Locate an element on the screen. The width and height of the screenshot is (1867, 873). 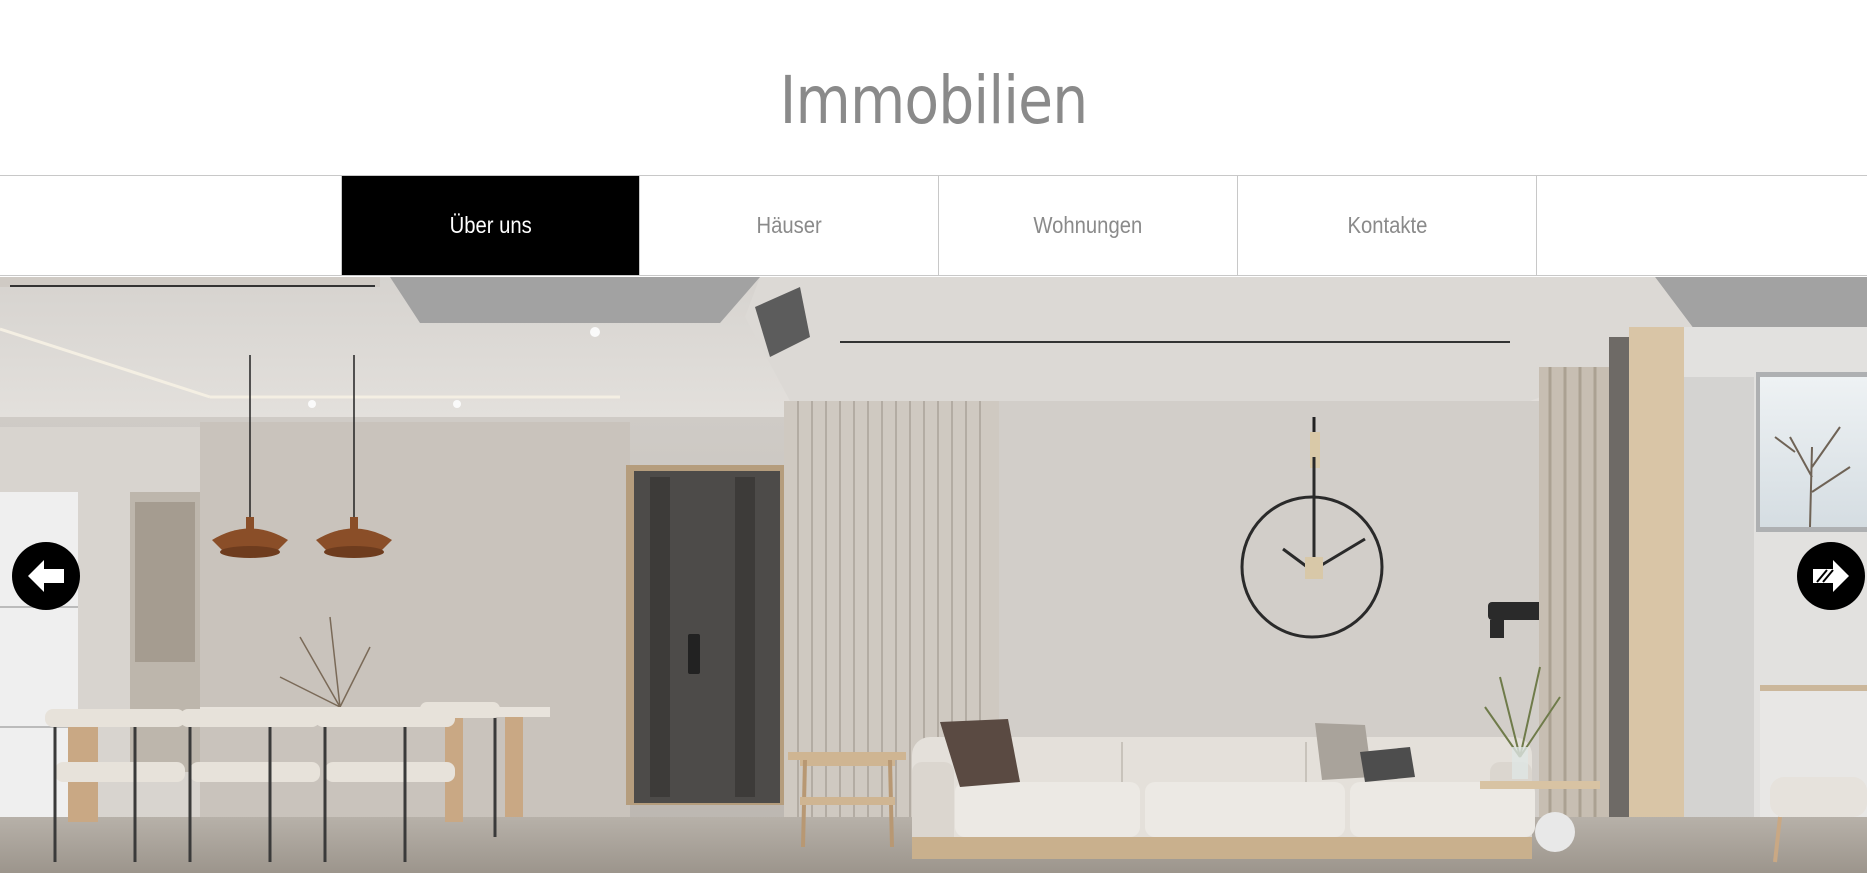
slider-next-button is located at coordinates (1831, 576).